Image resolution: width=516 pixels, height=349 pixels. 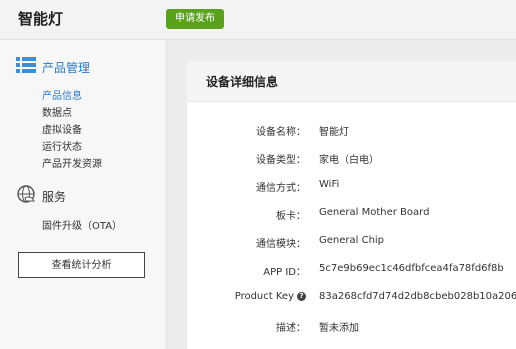 What do you see at coordinates (281, 188) in the screenshot?
I see `detail-label: 通信方式：` at bounding box center [281, 188].